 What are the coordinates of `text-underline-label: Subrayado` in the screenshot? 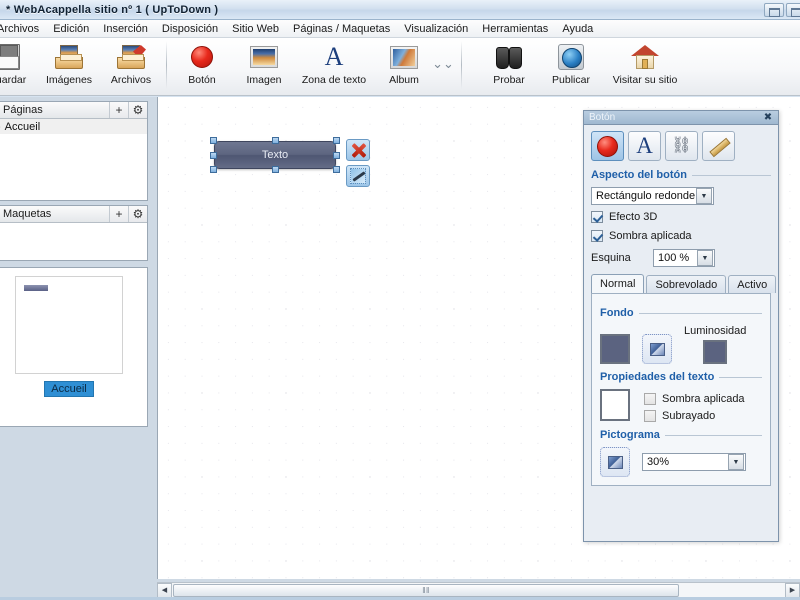 It's located at (689, 416).